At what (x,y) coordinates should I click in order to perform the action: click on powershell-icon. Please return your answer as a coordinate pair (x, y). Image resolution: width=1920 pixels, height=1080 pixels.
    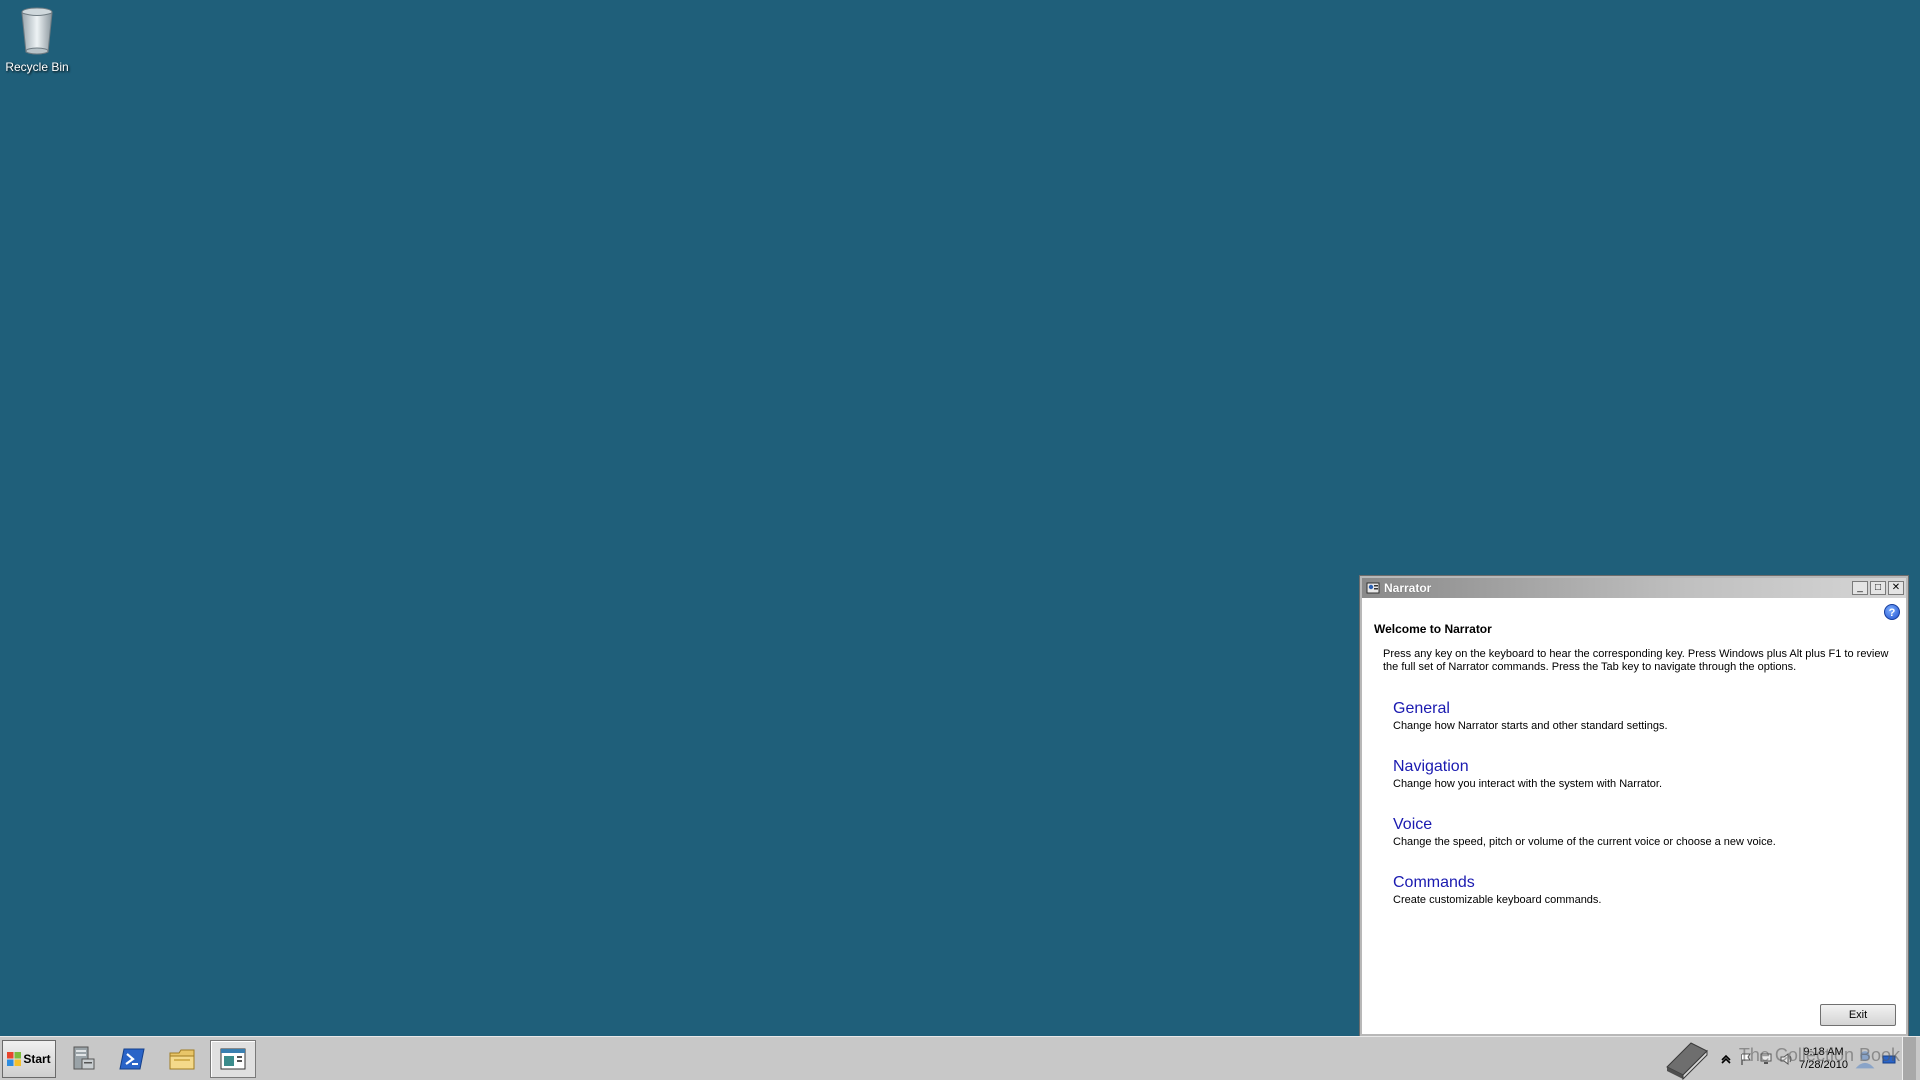
    Looking at the image, I should click on (132, 1058).